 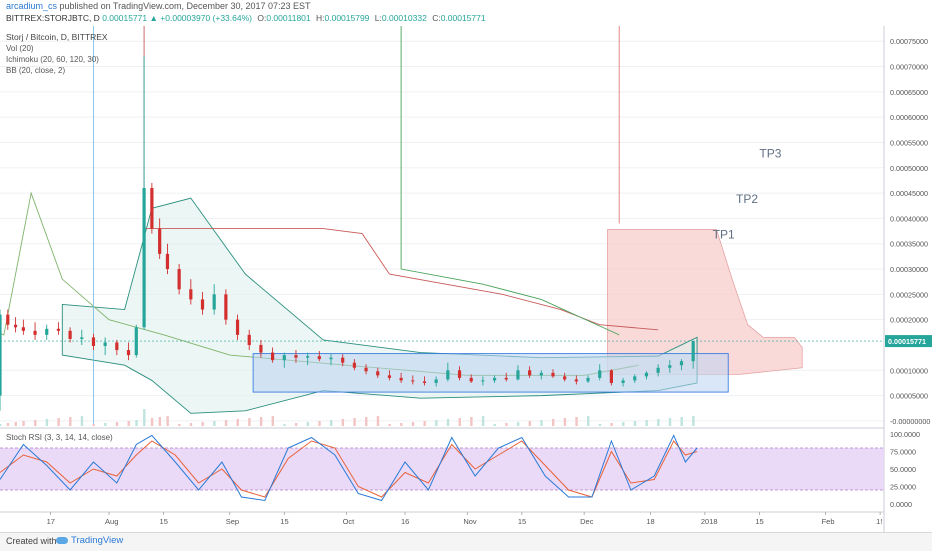 What do you see at coordinates (111, 521) in the screenshot?
I see `time-tick-label: Aug` at bounding box center [111, 521].